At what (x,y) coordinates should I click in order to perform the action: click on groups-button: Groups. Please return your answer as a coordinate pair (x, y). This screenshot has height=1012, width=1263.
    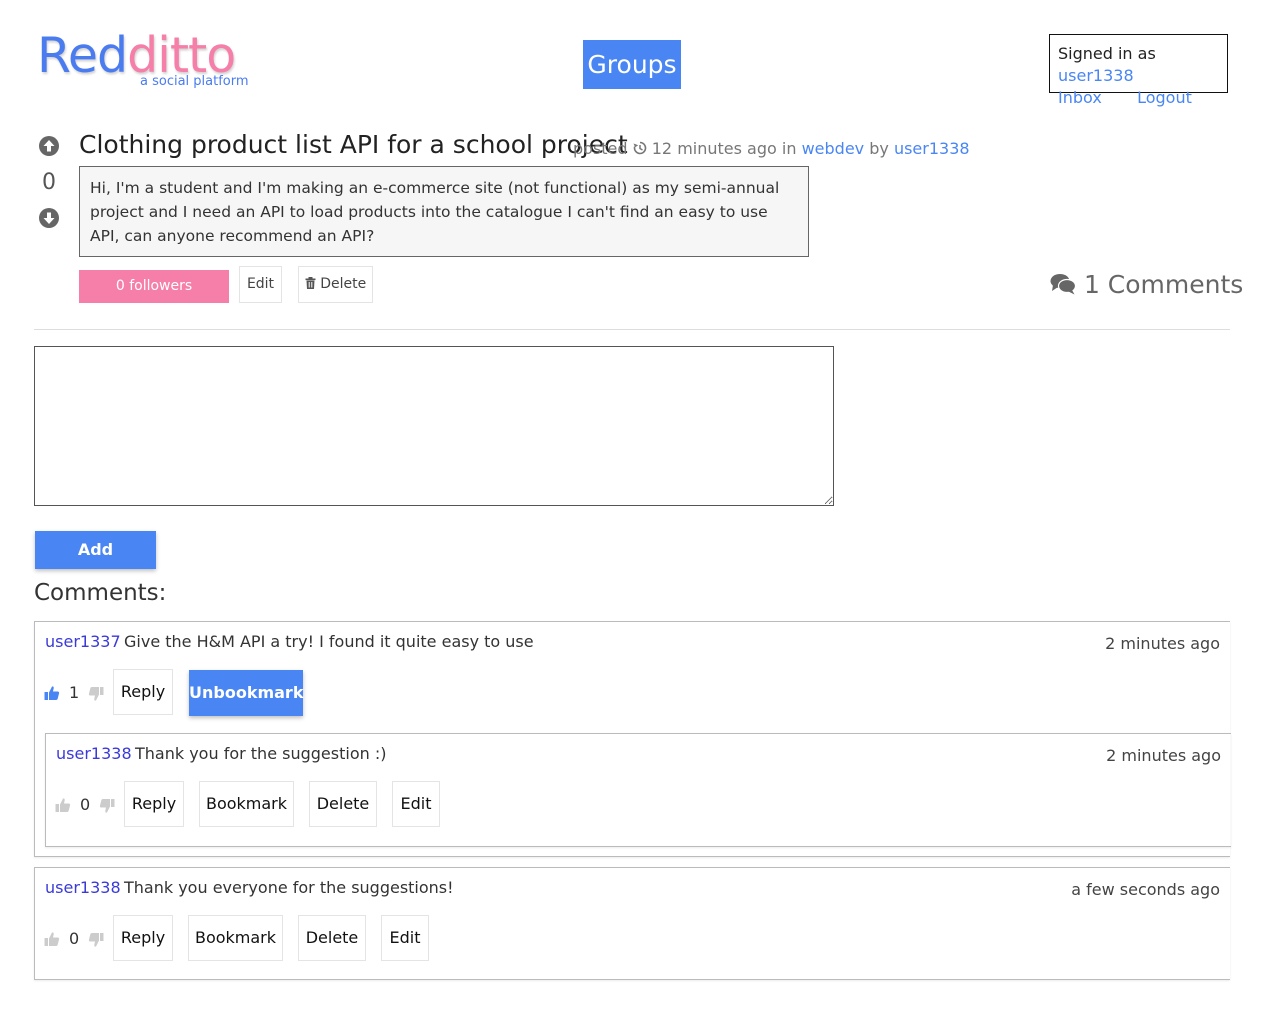
    Looking at the image, I should click on (632, 64).